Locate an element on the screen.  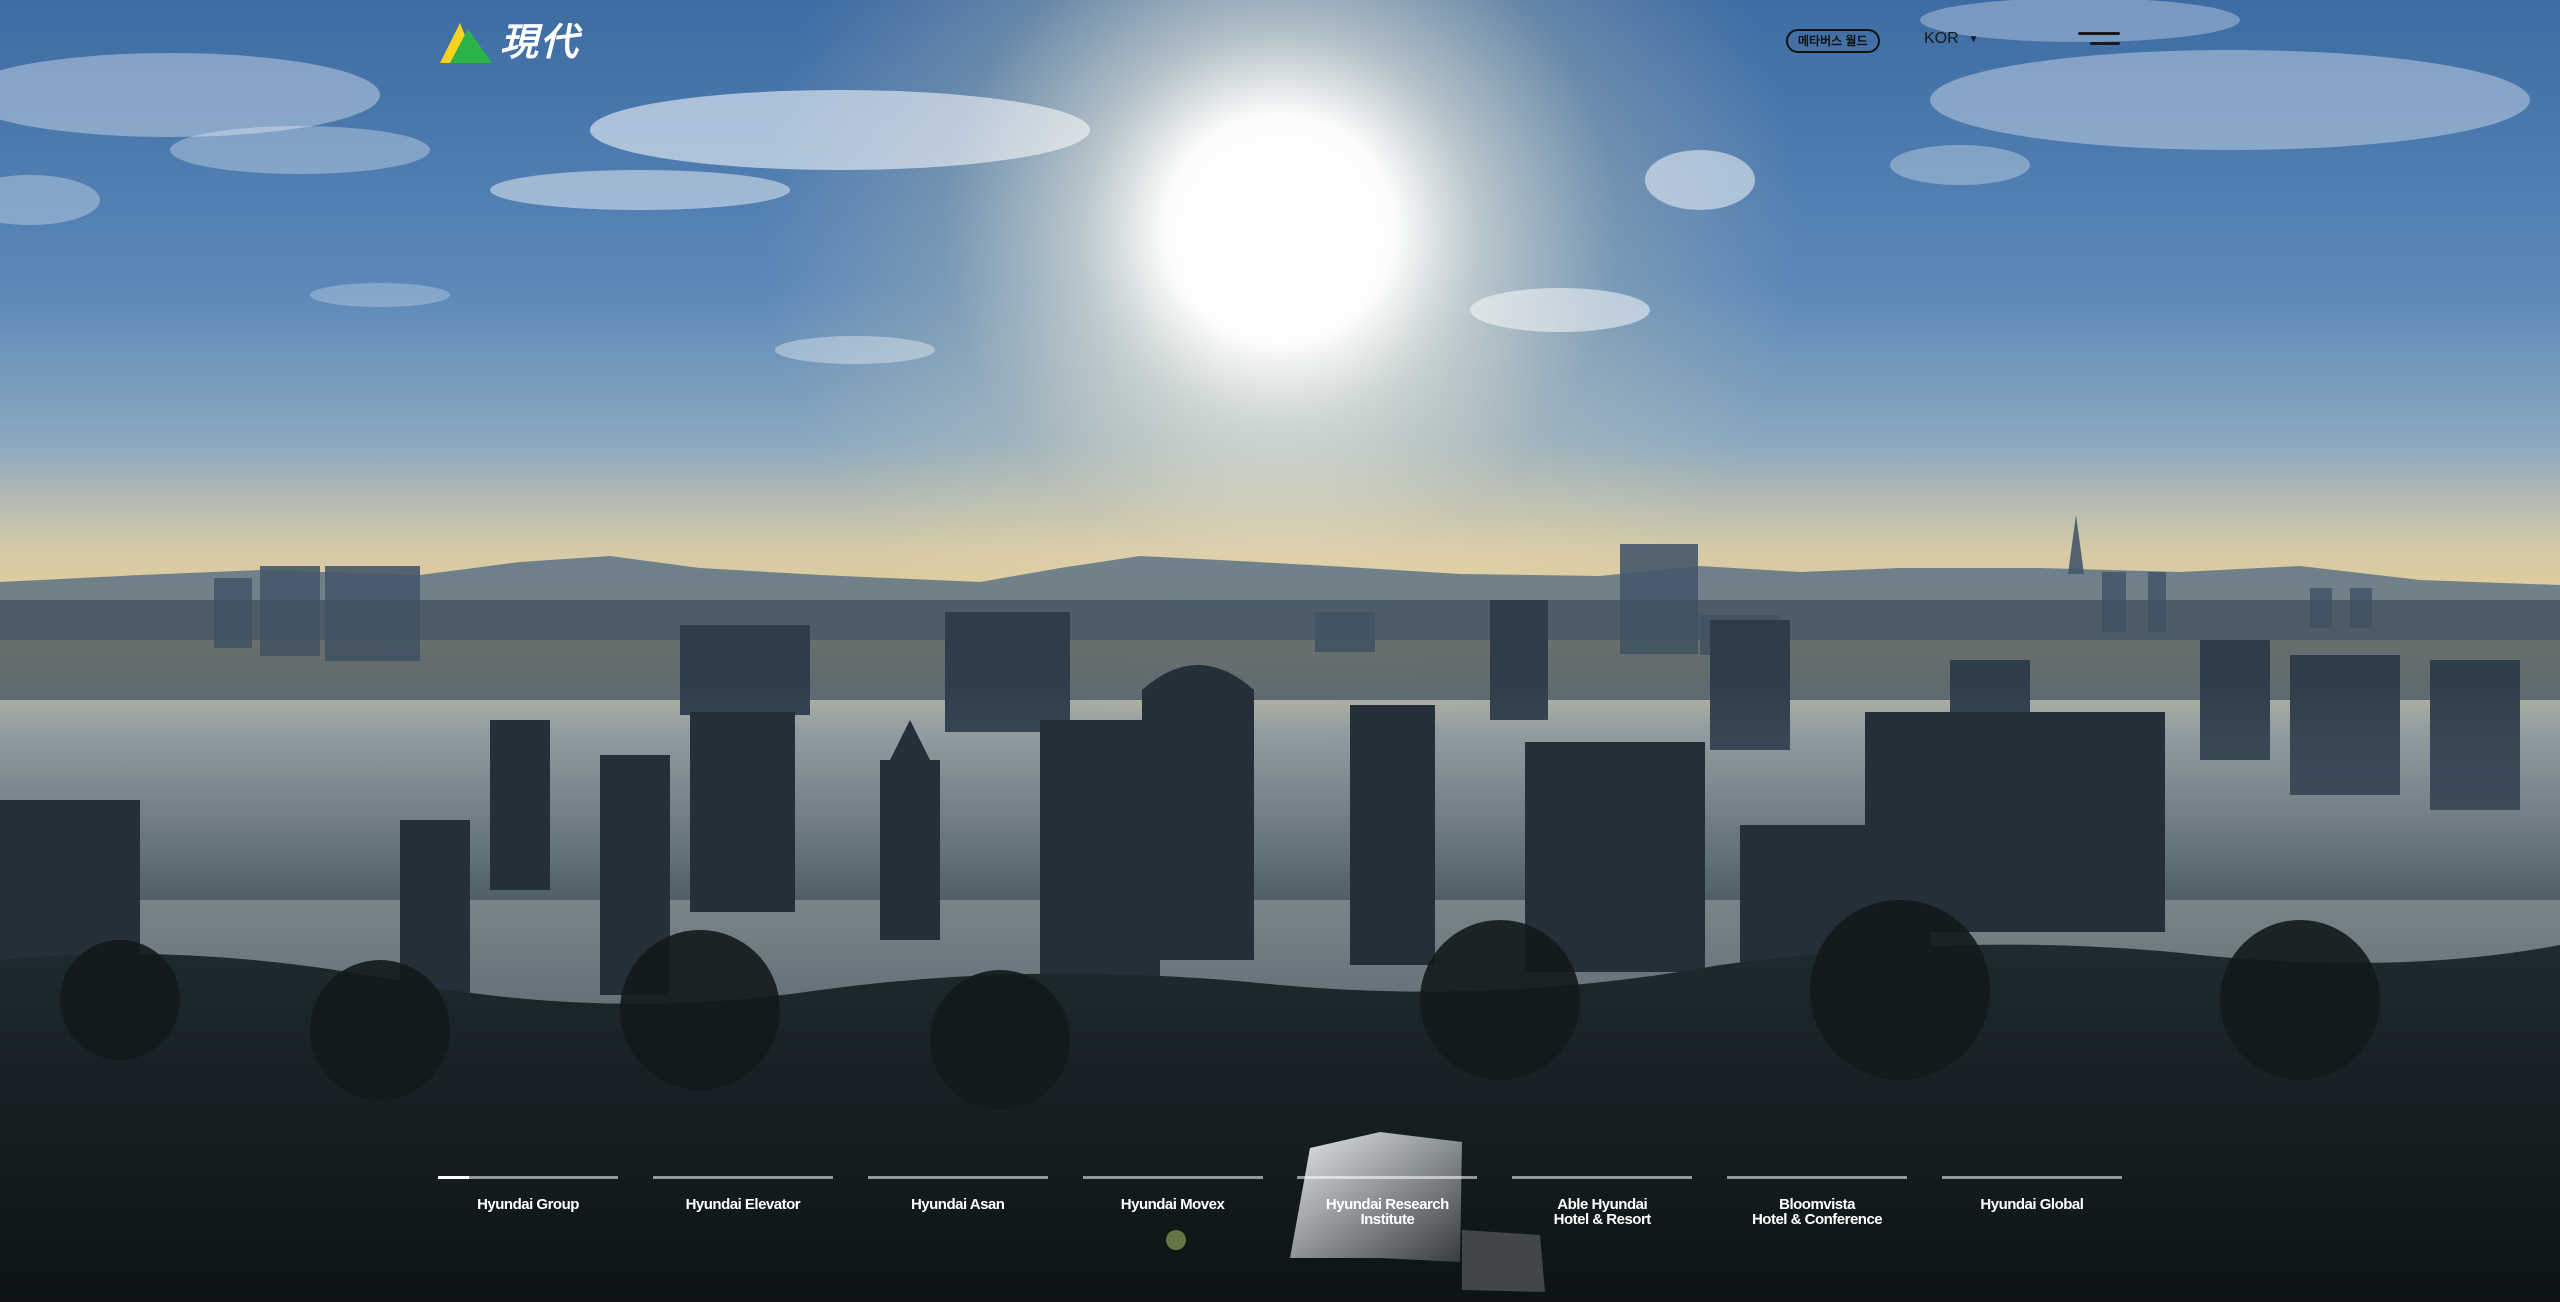
caret-down-icon: ▼ is located at coordinates (1973, 39).